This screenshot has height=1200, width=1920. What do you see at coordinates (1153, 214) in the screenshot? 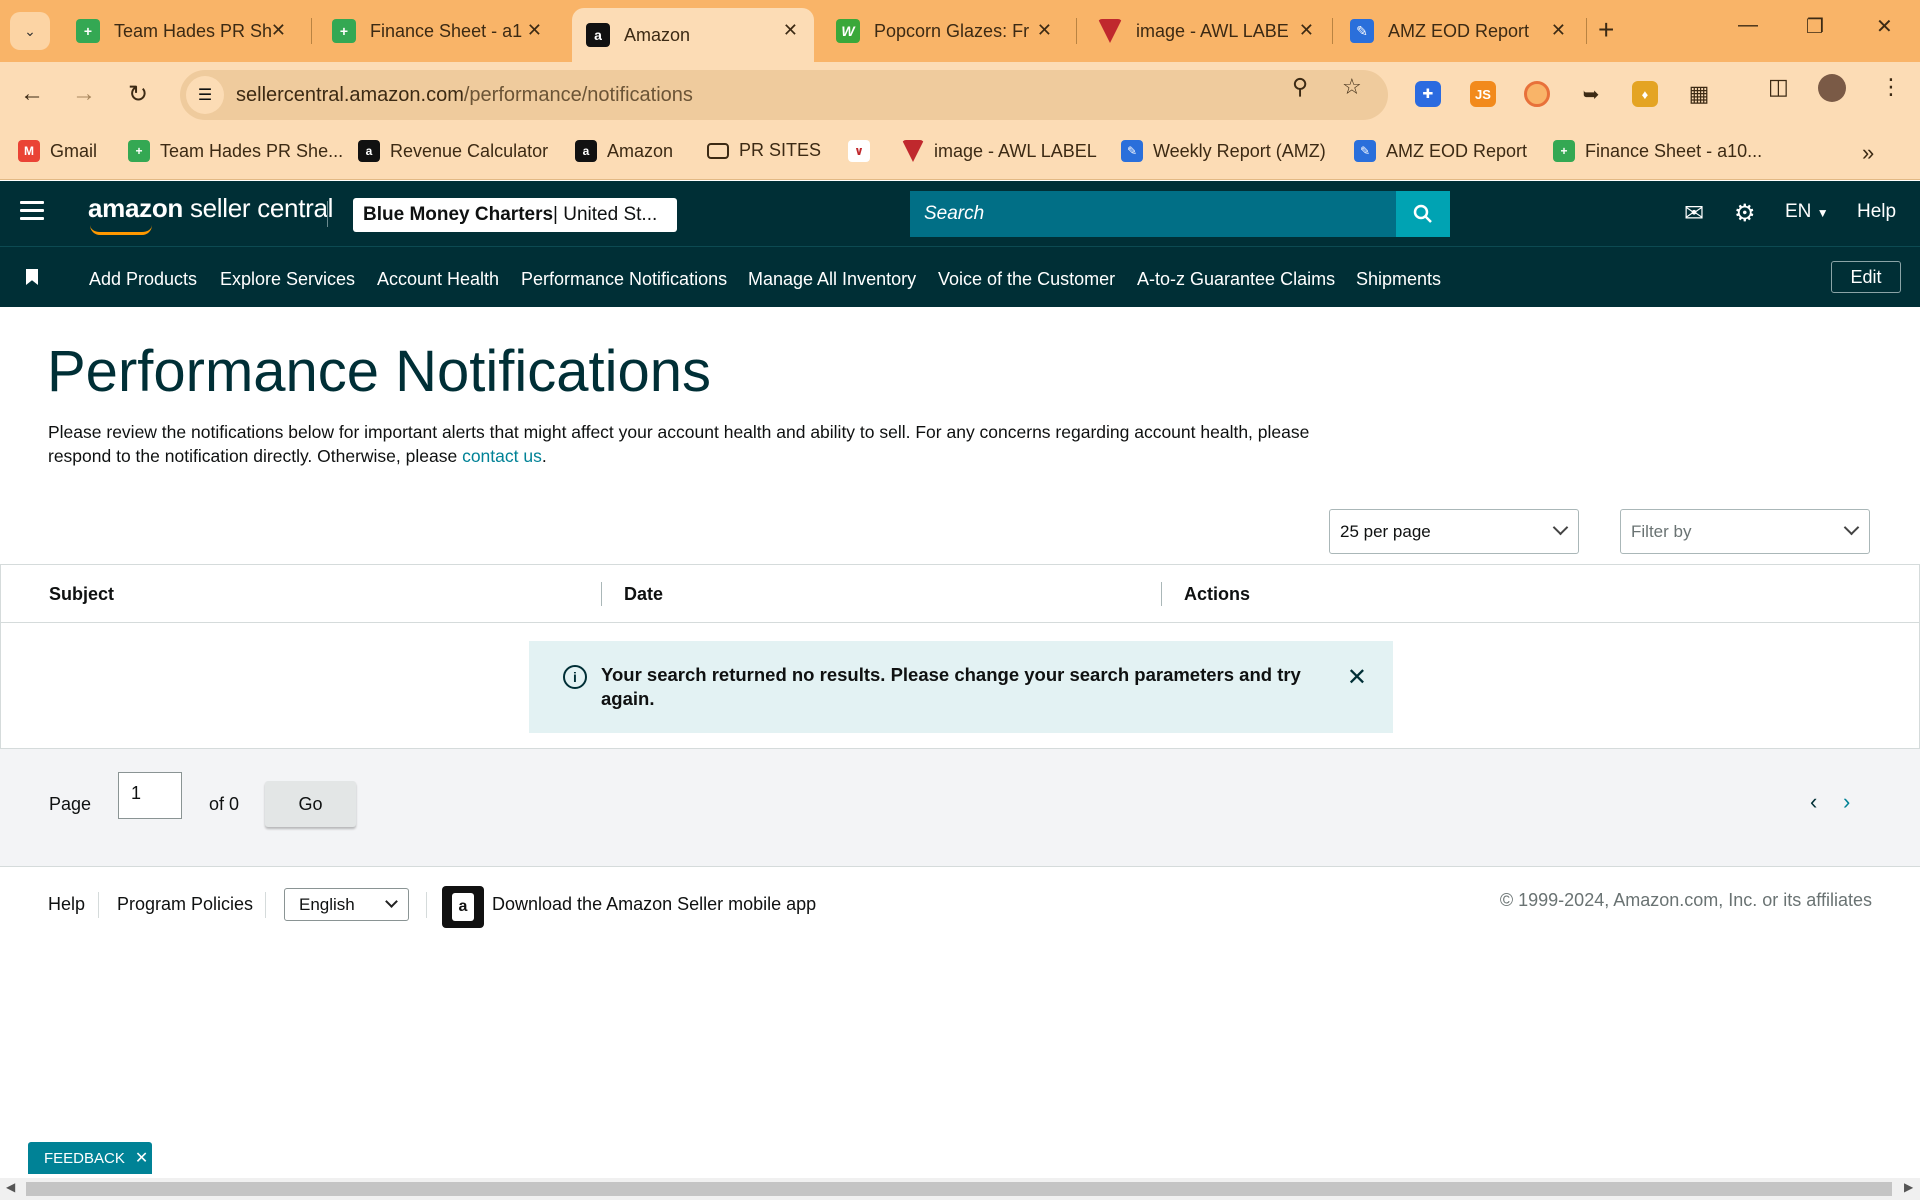
I see `search-input: Search` at bounding box center [1153, 214].